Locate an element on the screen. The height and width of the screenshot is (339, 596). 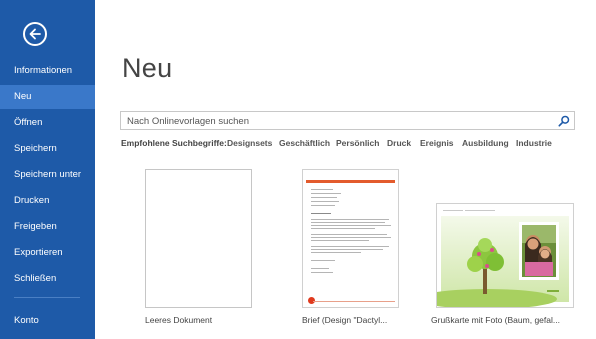
nav-item-neu: Neu is located at coordinates (47, 97).